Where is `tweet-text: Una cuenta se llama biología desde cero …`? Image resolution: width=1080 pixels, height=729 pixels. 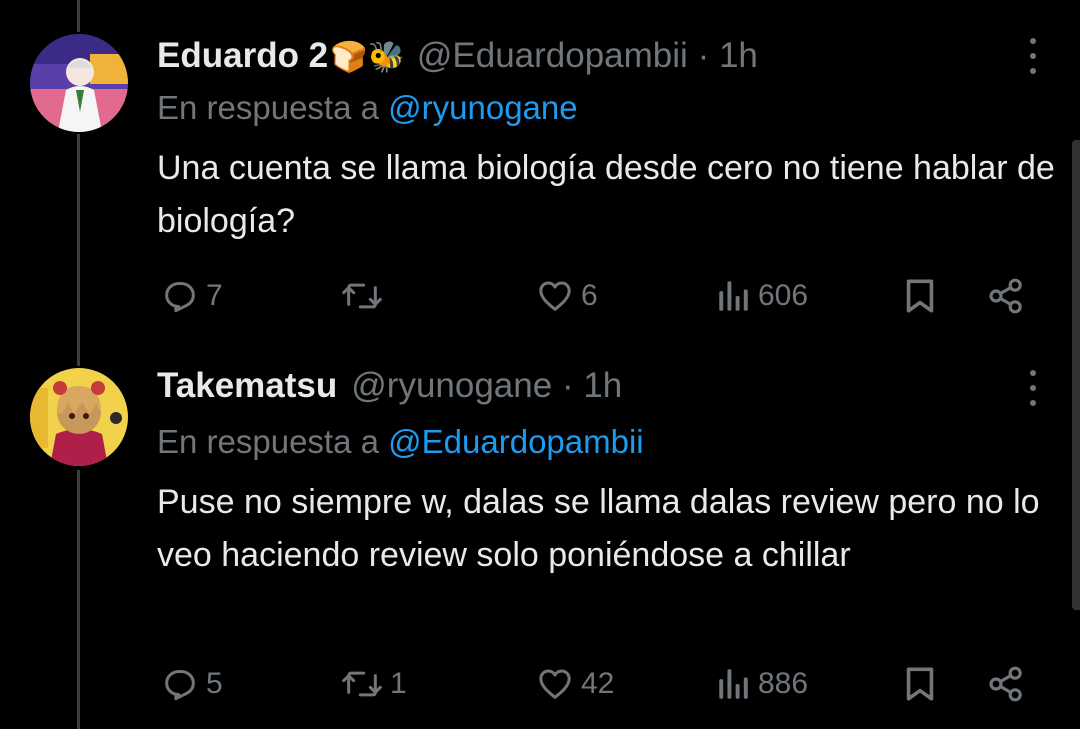 tweet-text: Una cuenta se llama biología desde cero … is located at coordinates (606, 194).